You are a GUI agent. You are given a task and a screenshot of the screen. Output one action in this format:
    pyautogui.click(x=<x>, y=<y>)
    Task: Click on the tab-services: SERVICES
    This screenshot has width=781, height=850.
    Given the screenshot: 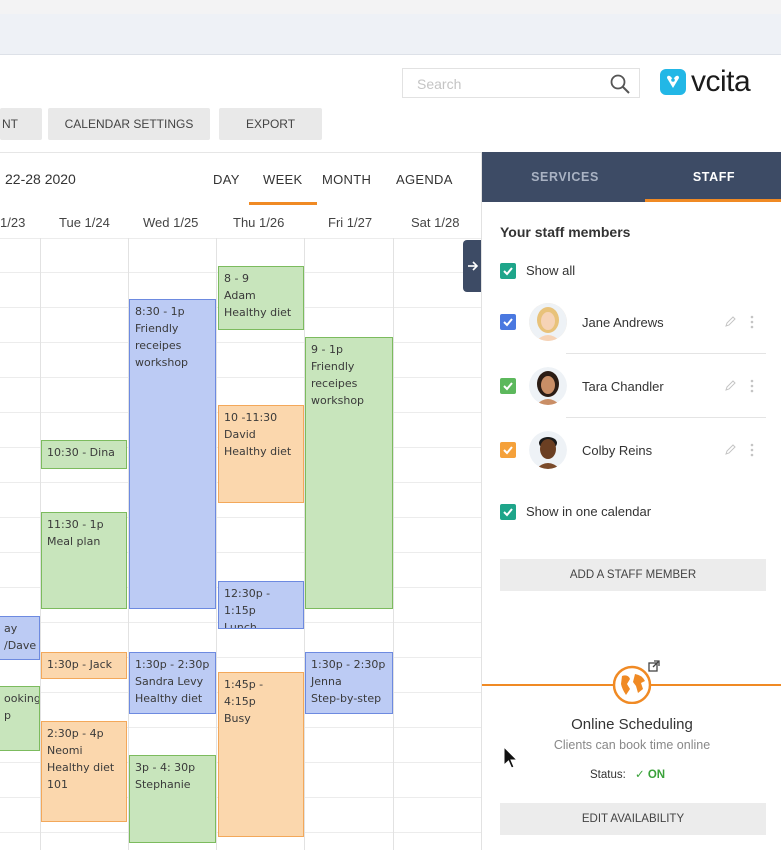 What is the action you would take?
    pyautogui.click(x=565, y=177)
    